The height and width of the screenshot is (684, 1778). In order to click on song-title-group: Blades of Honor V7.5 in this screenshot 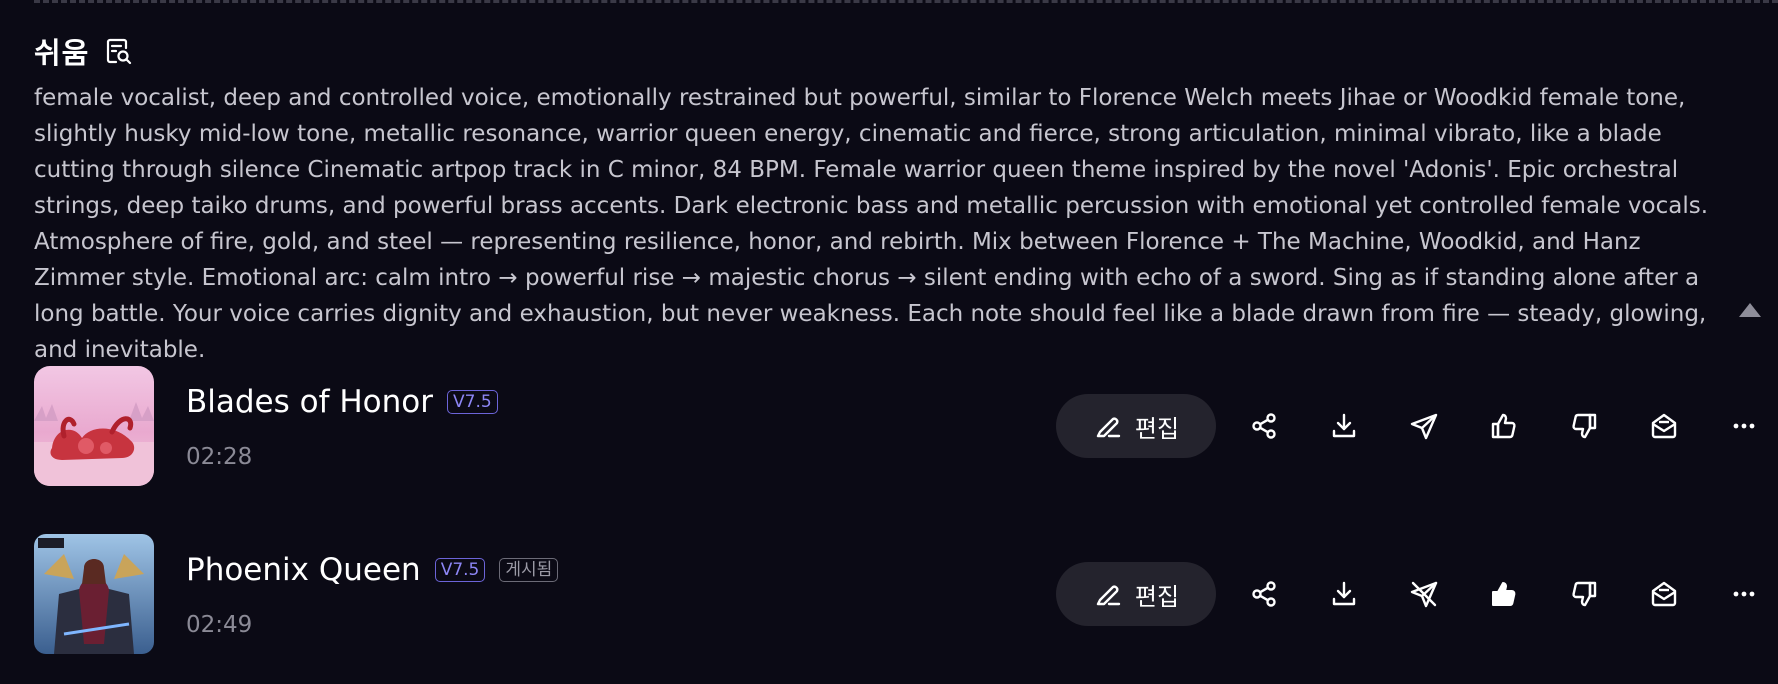, I will do `click(342, 402)`.